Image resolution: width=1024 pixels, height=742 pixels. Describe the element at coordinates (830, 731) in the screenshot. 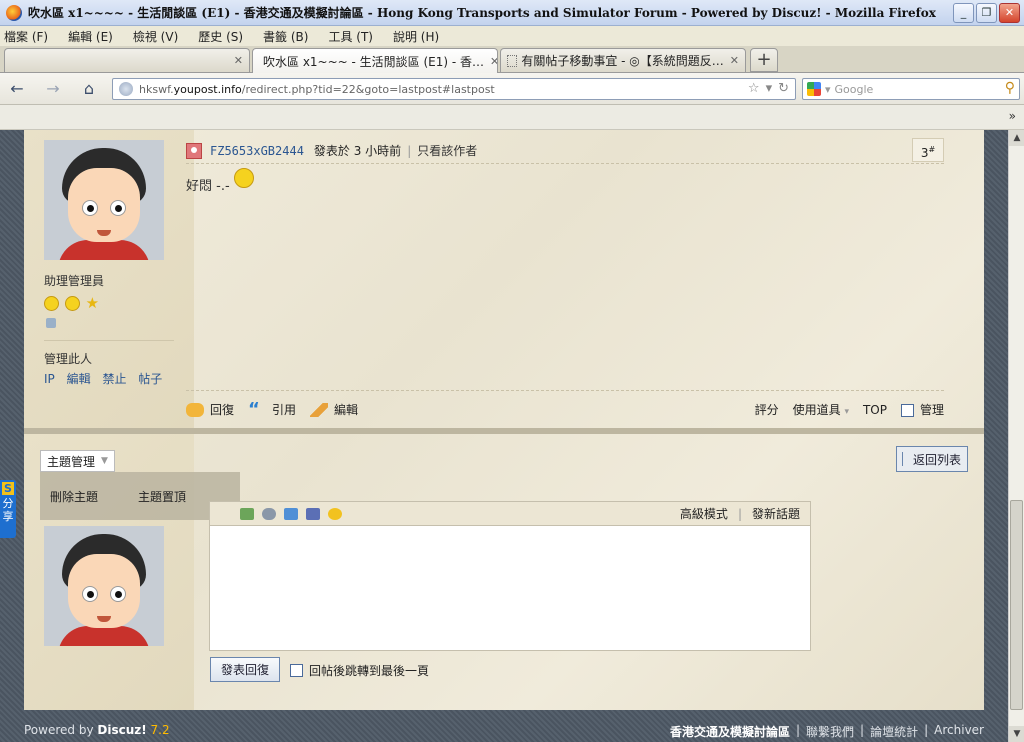

I see `contact-link: 聯繫我們` at that location.